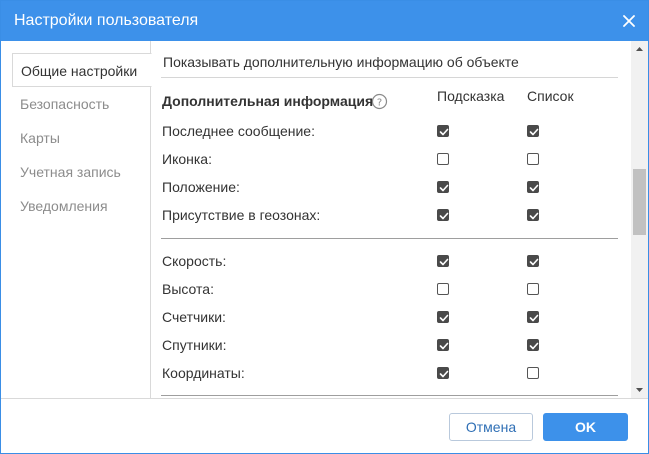 The height and width of the screenshot is (454, 649). Describe the element at coordinates (194, 345) in the screenshot. I see `row-label-satellites: Спутники:` at that location.